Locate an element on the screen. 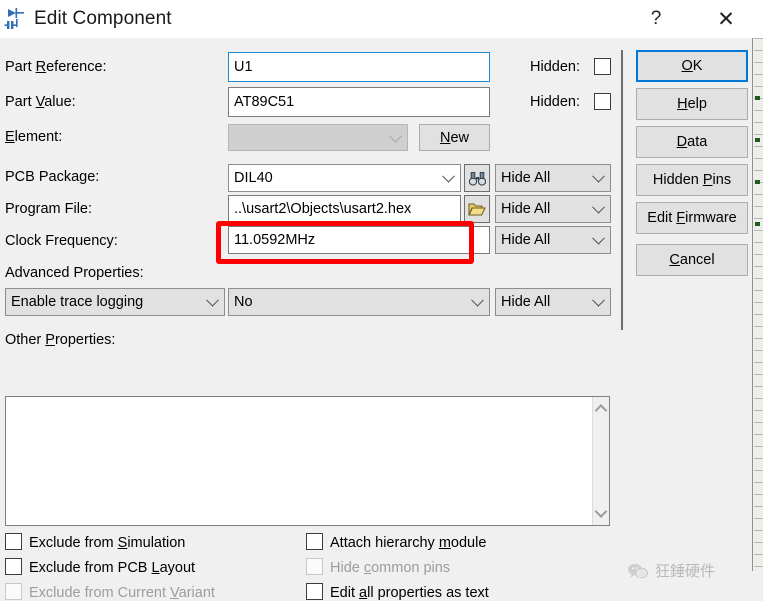  element-label: Element: is located at coordinates (34, 137).